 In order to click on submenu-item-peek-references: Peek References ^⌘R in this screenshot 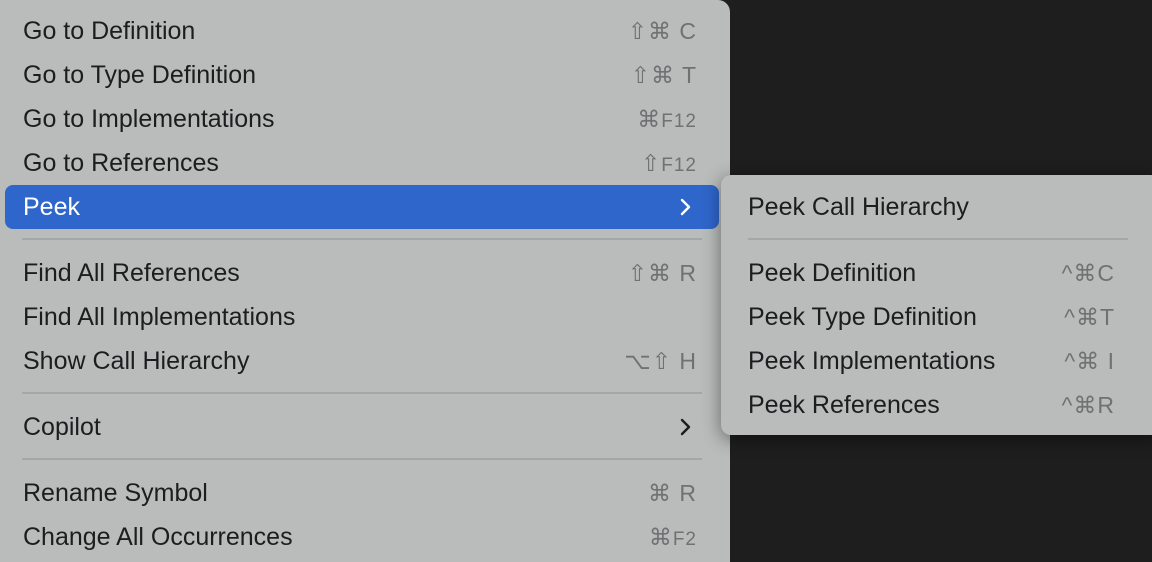, I will do `click(936, 405)`.